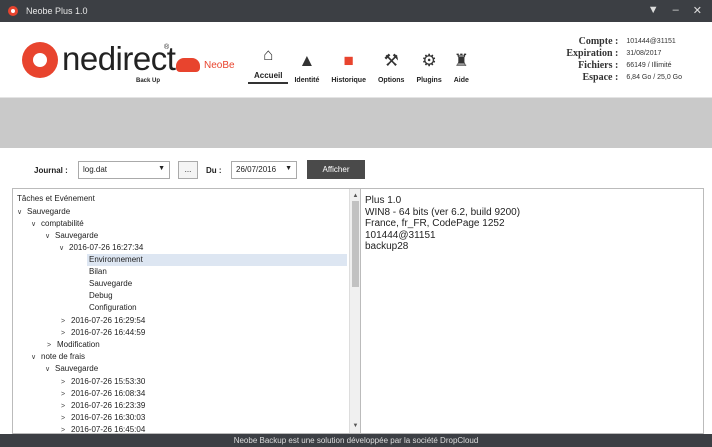 Image resolution: width=712 pixels, height=447 pixels. What do you see at coordinates (654, 77) in the screenshot?
I see `espace-value: 6,84 Go / 25,0 Go` at bounding box center [654, 77].